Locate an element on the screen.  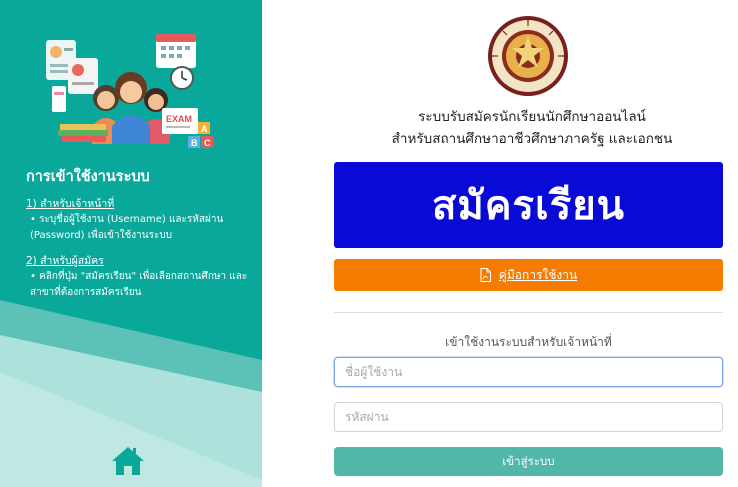
system-title-line2: สำหรับสถานศึกษาอาชีวศึกษาภาครัฐ และเอกชน is located at coordinates (532, 139).